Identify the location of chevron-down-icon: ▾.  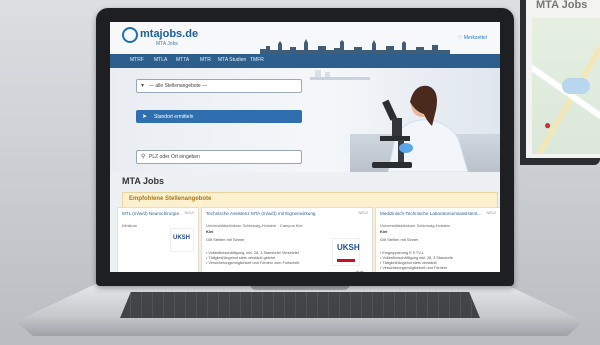
(143, 86).